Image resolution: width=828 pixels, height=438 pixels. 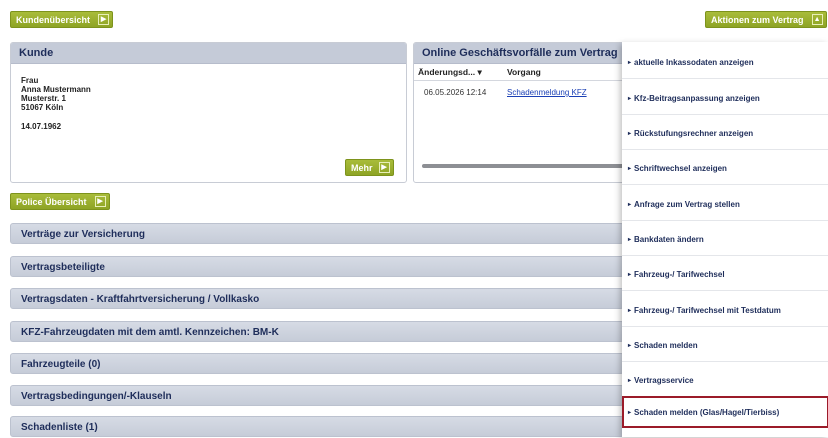 I want to click on mehr-label: Mehr, so click(x=362, y=168).